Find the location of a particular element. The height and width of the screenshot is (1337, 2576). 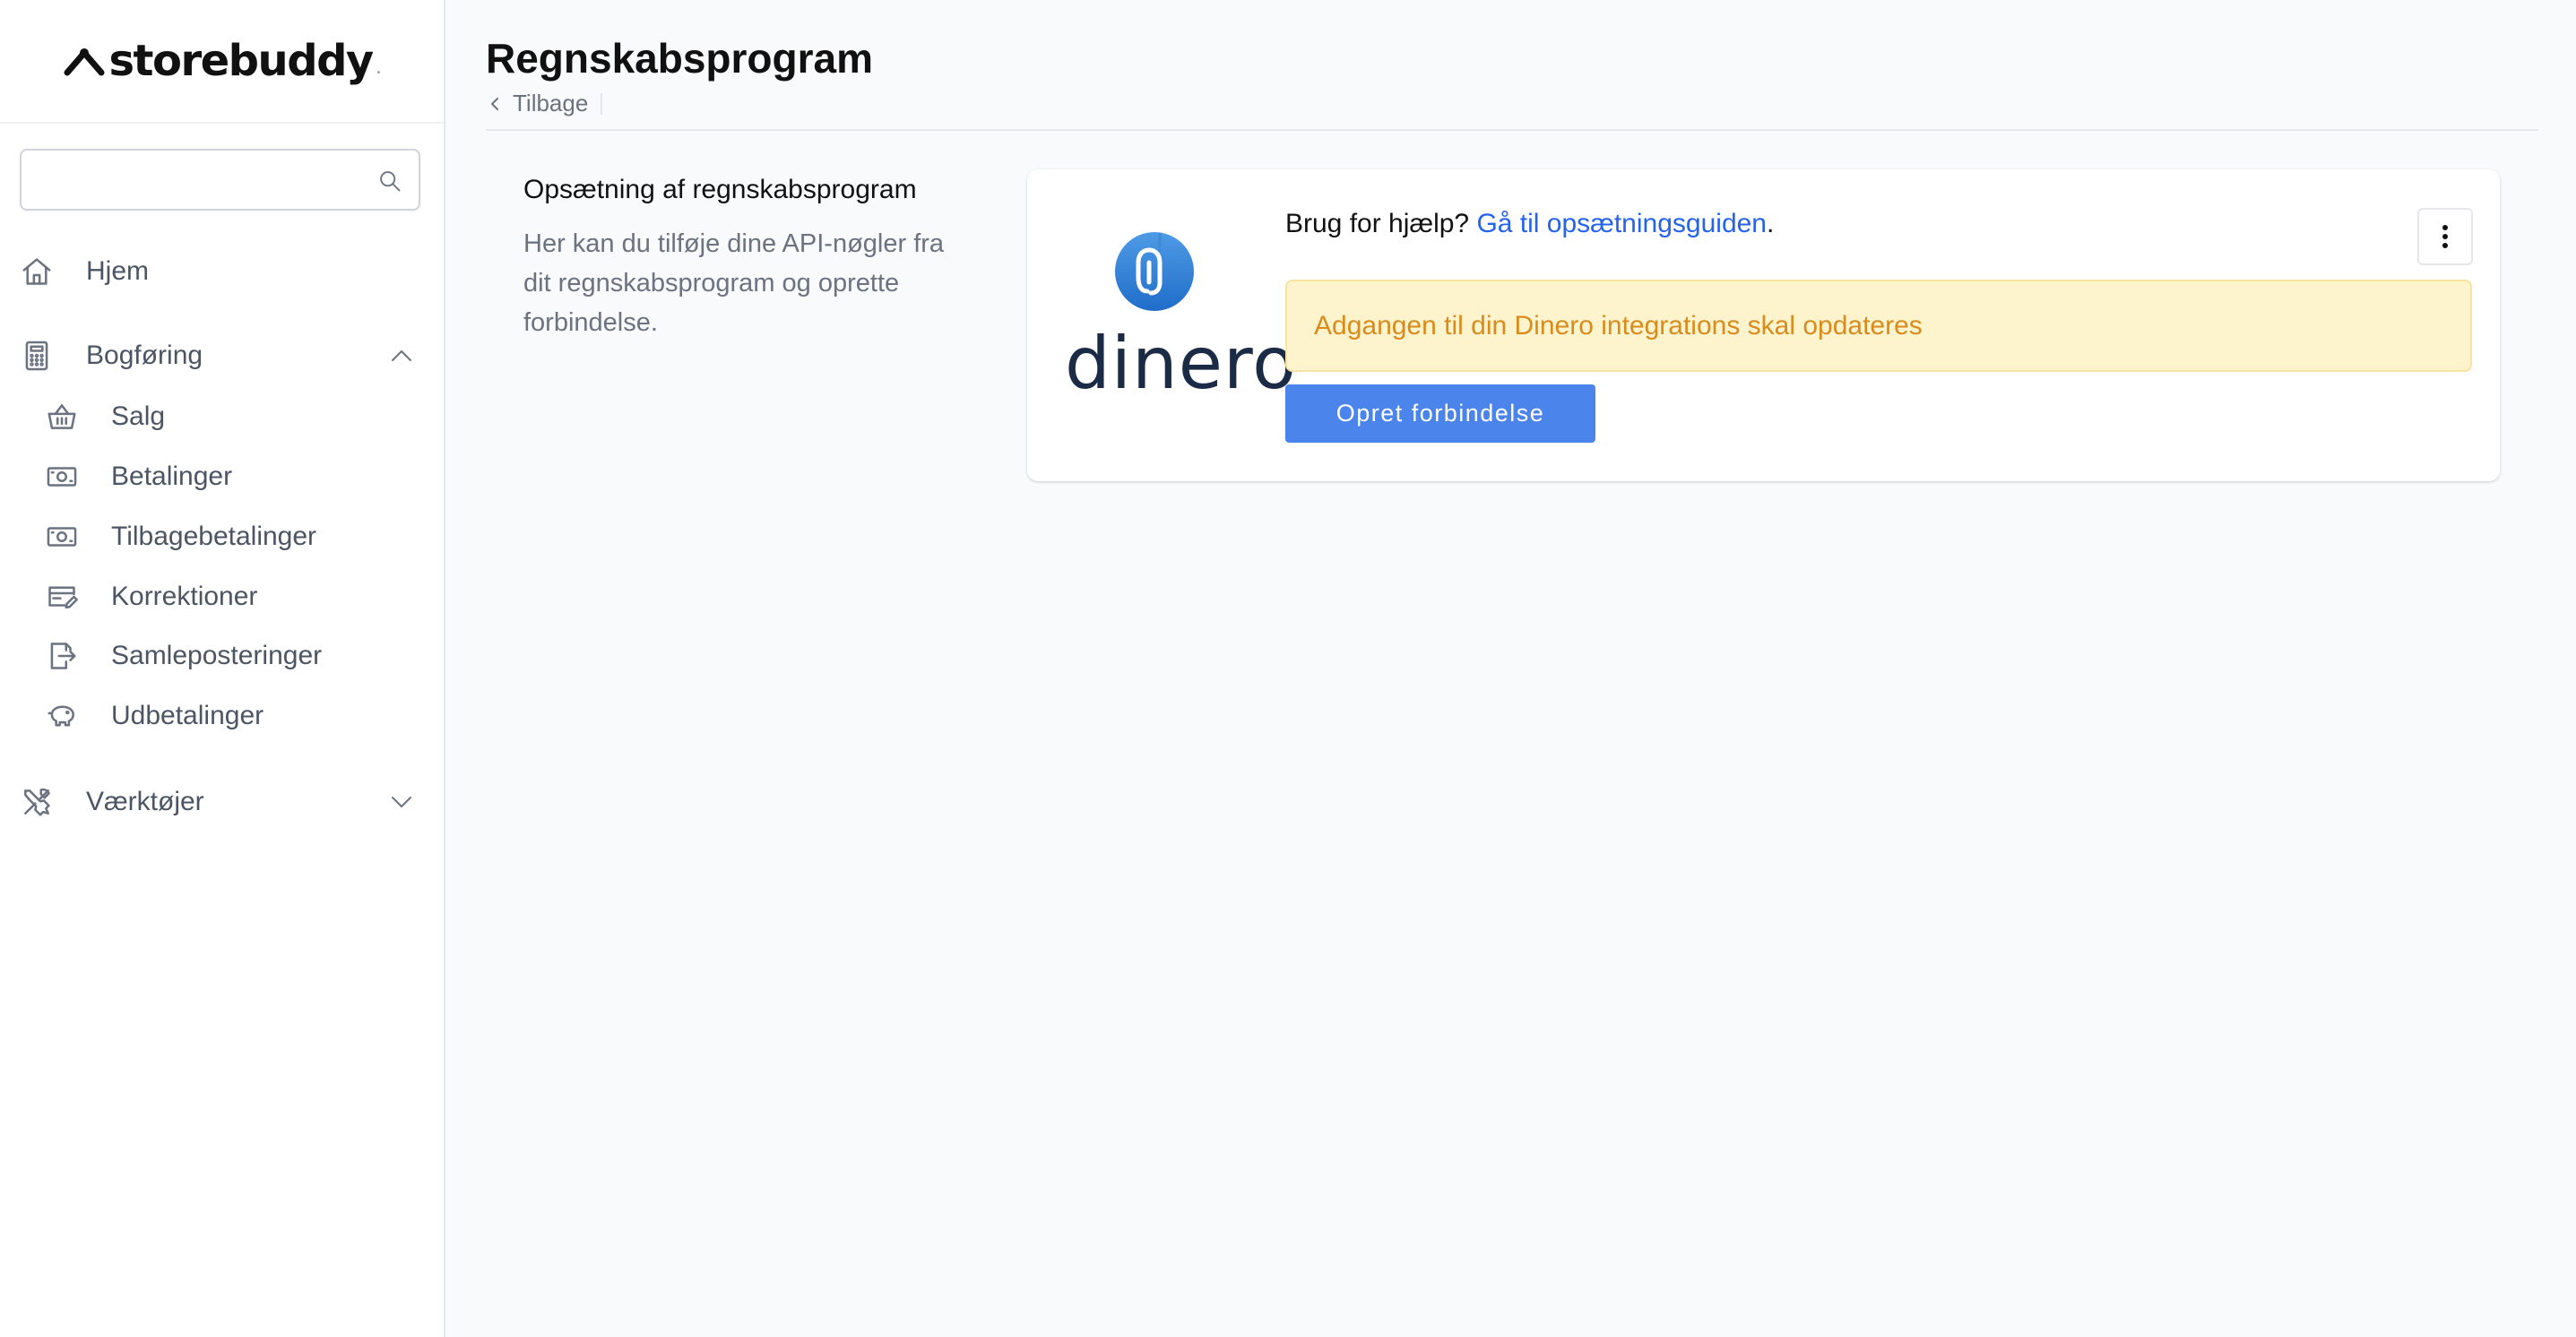

sidebar-item-label: Bogføring is located at coordinates (144, 356).